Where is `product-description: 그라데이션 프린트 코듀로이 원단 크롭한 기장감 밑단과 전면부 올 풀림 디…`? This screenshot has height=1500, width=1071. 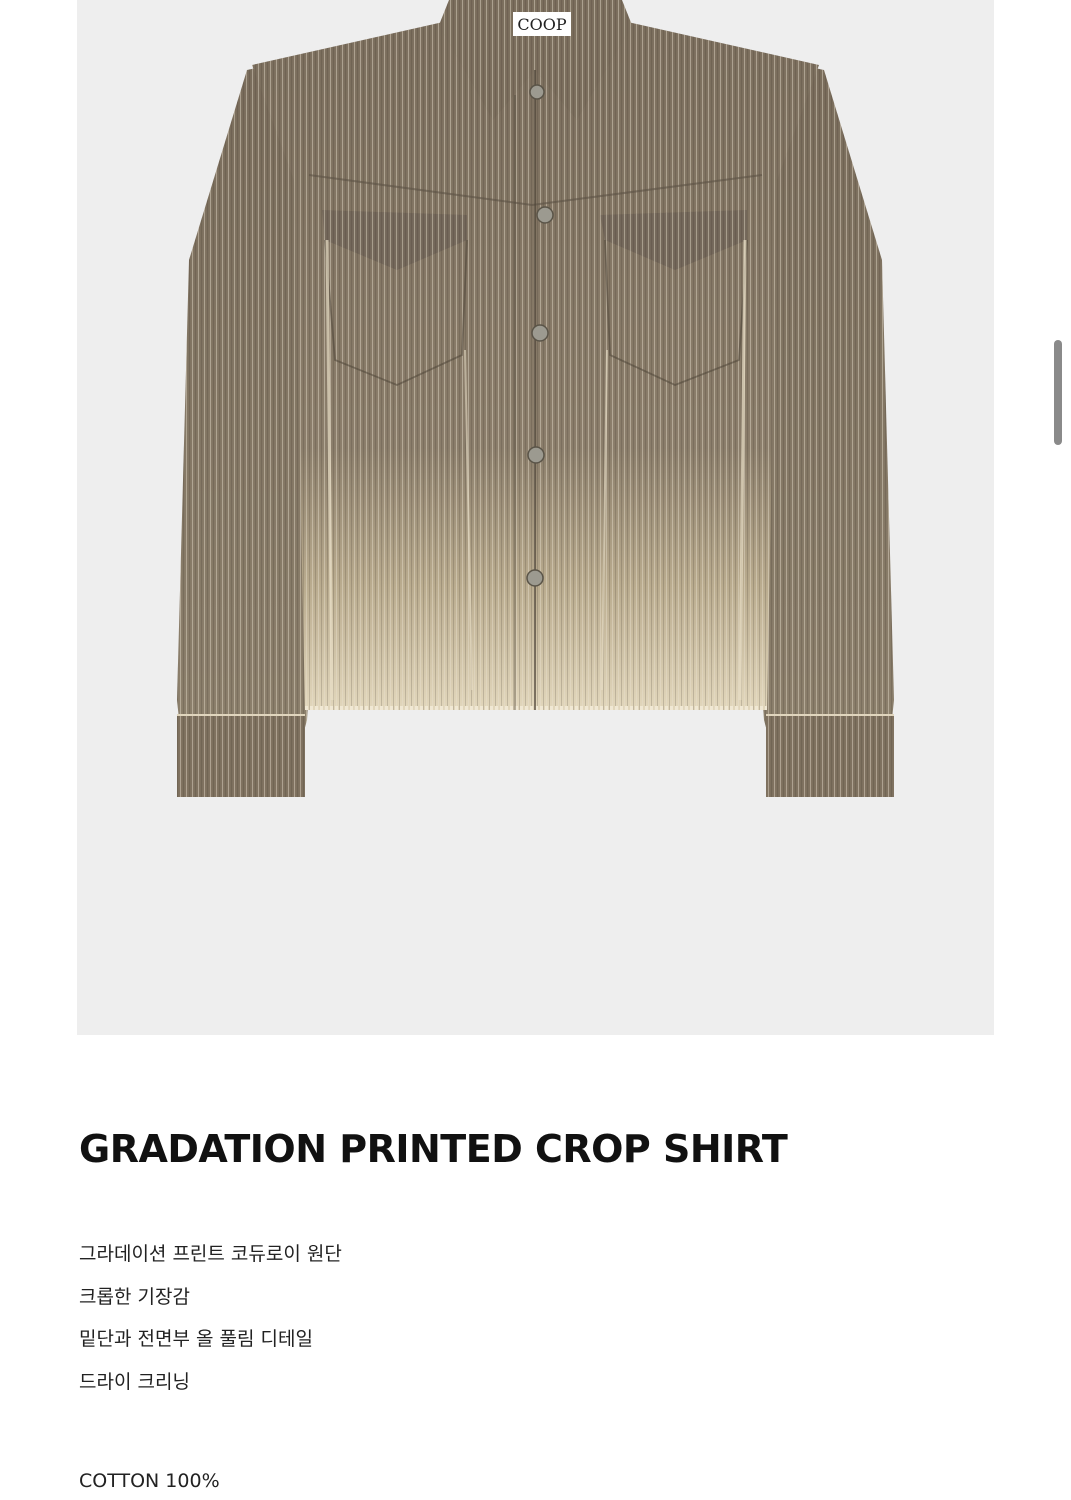 product-description: 그라데이션 프린트 코듀로이 원단 크롭한 기장감 밑단과 전면부 올 풀림 디… is located at coordinates (210, 1318).